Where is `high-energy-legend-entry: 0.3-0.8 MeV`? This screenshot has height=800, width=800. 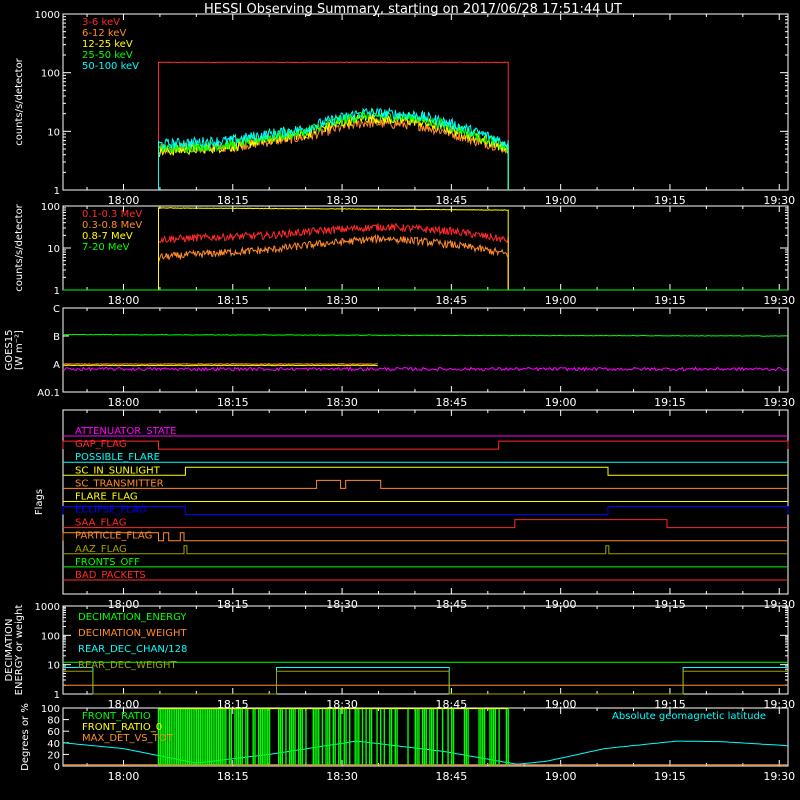 high-energy-legend-entry: 0.3-0.8 MeV is located at coordinates (112, 225).